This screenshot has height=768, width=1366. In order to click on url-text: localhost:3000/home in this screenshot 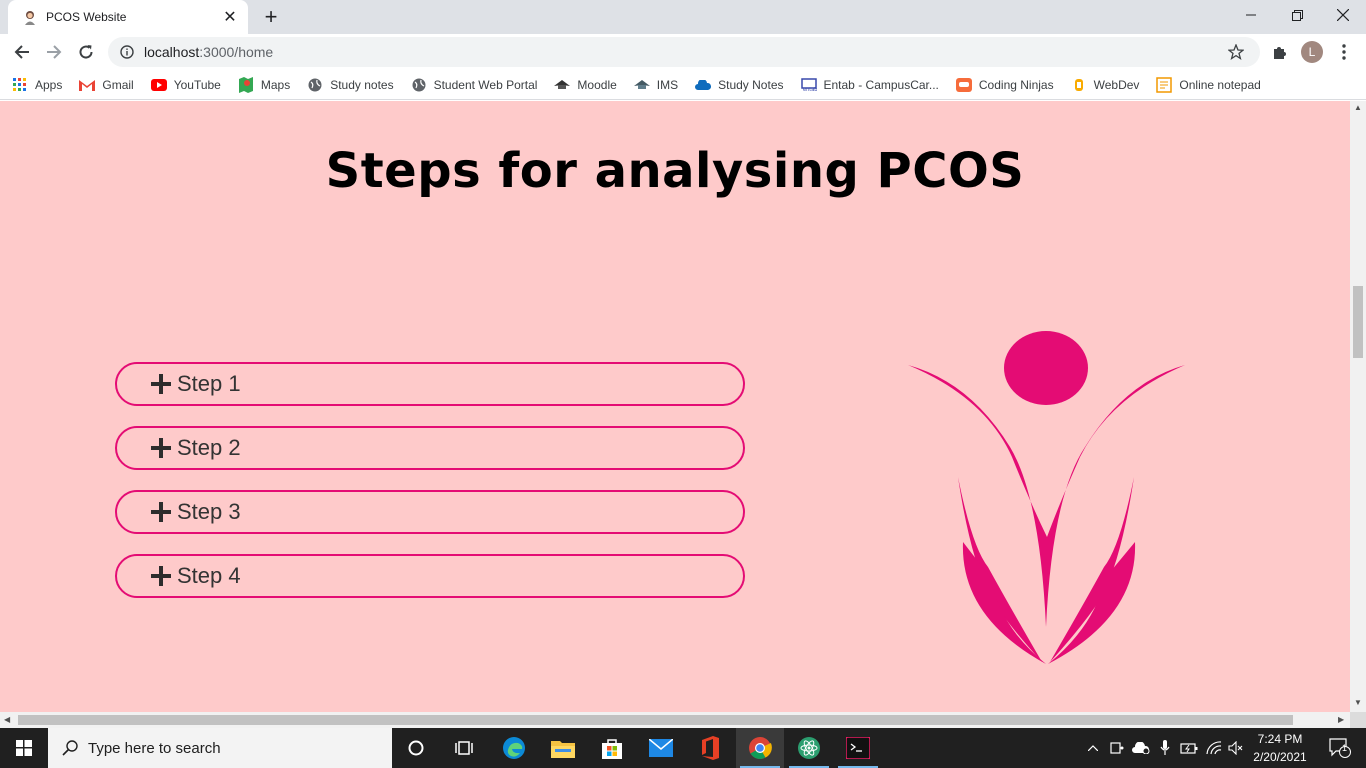, I will do `click(208, 52)`.